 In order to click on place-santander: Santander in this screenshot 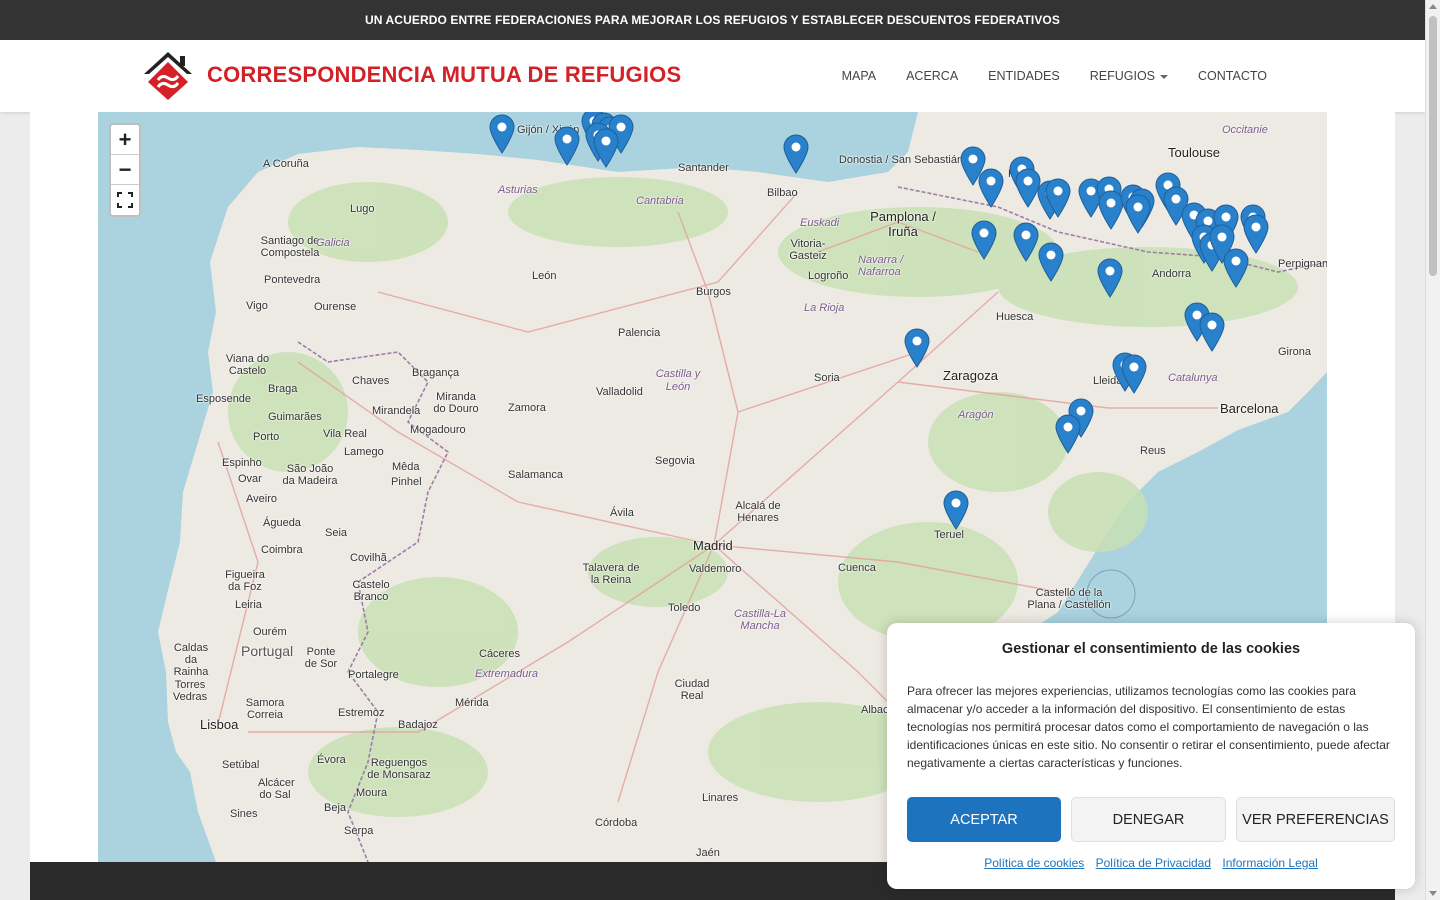, I will do `click(703, 168)`.